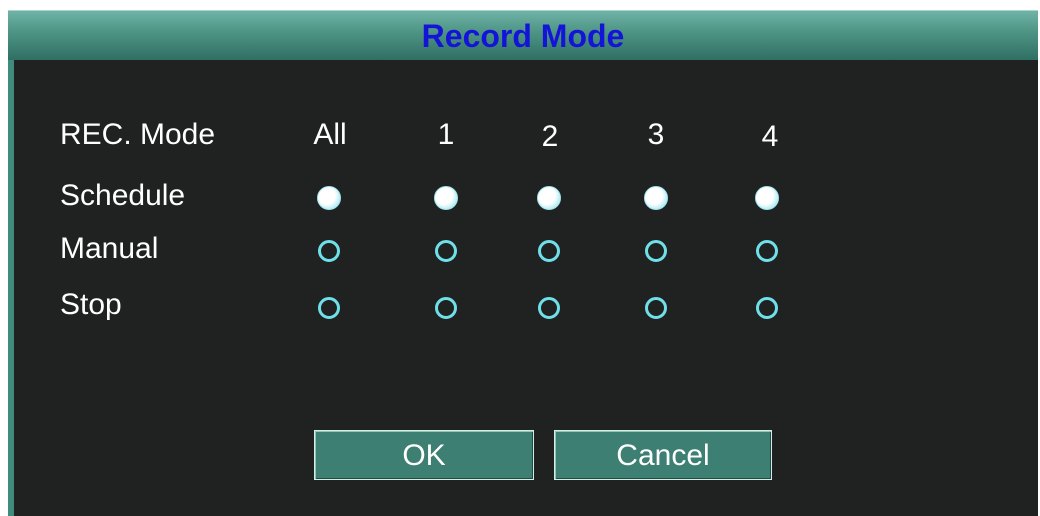 This screenshot has height=516, width=1040. Describe the element at coordinates (109, 248) in the screenshot. I see `row-label-manual: Manual` at that location.